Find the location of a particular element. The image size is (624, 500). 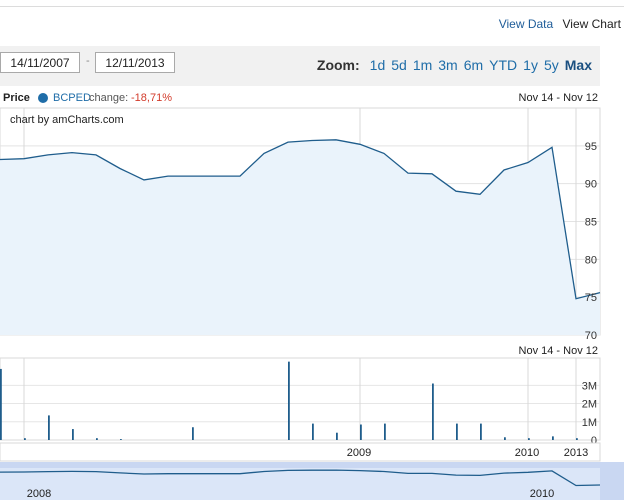

navigator-scrollbar: 2008 2010 is located at coordinates (312, 481).